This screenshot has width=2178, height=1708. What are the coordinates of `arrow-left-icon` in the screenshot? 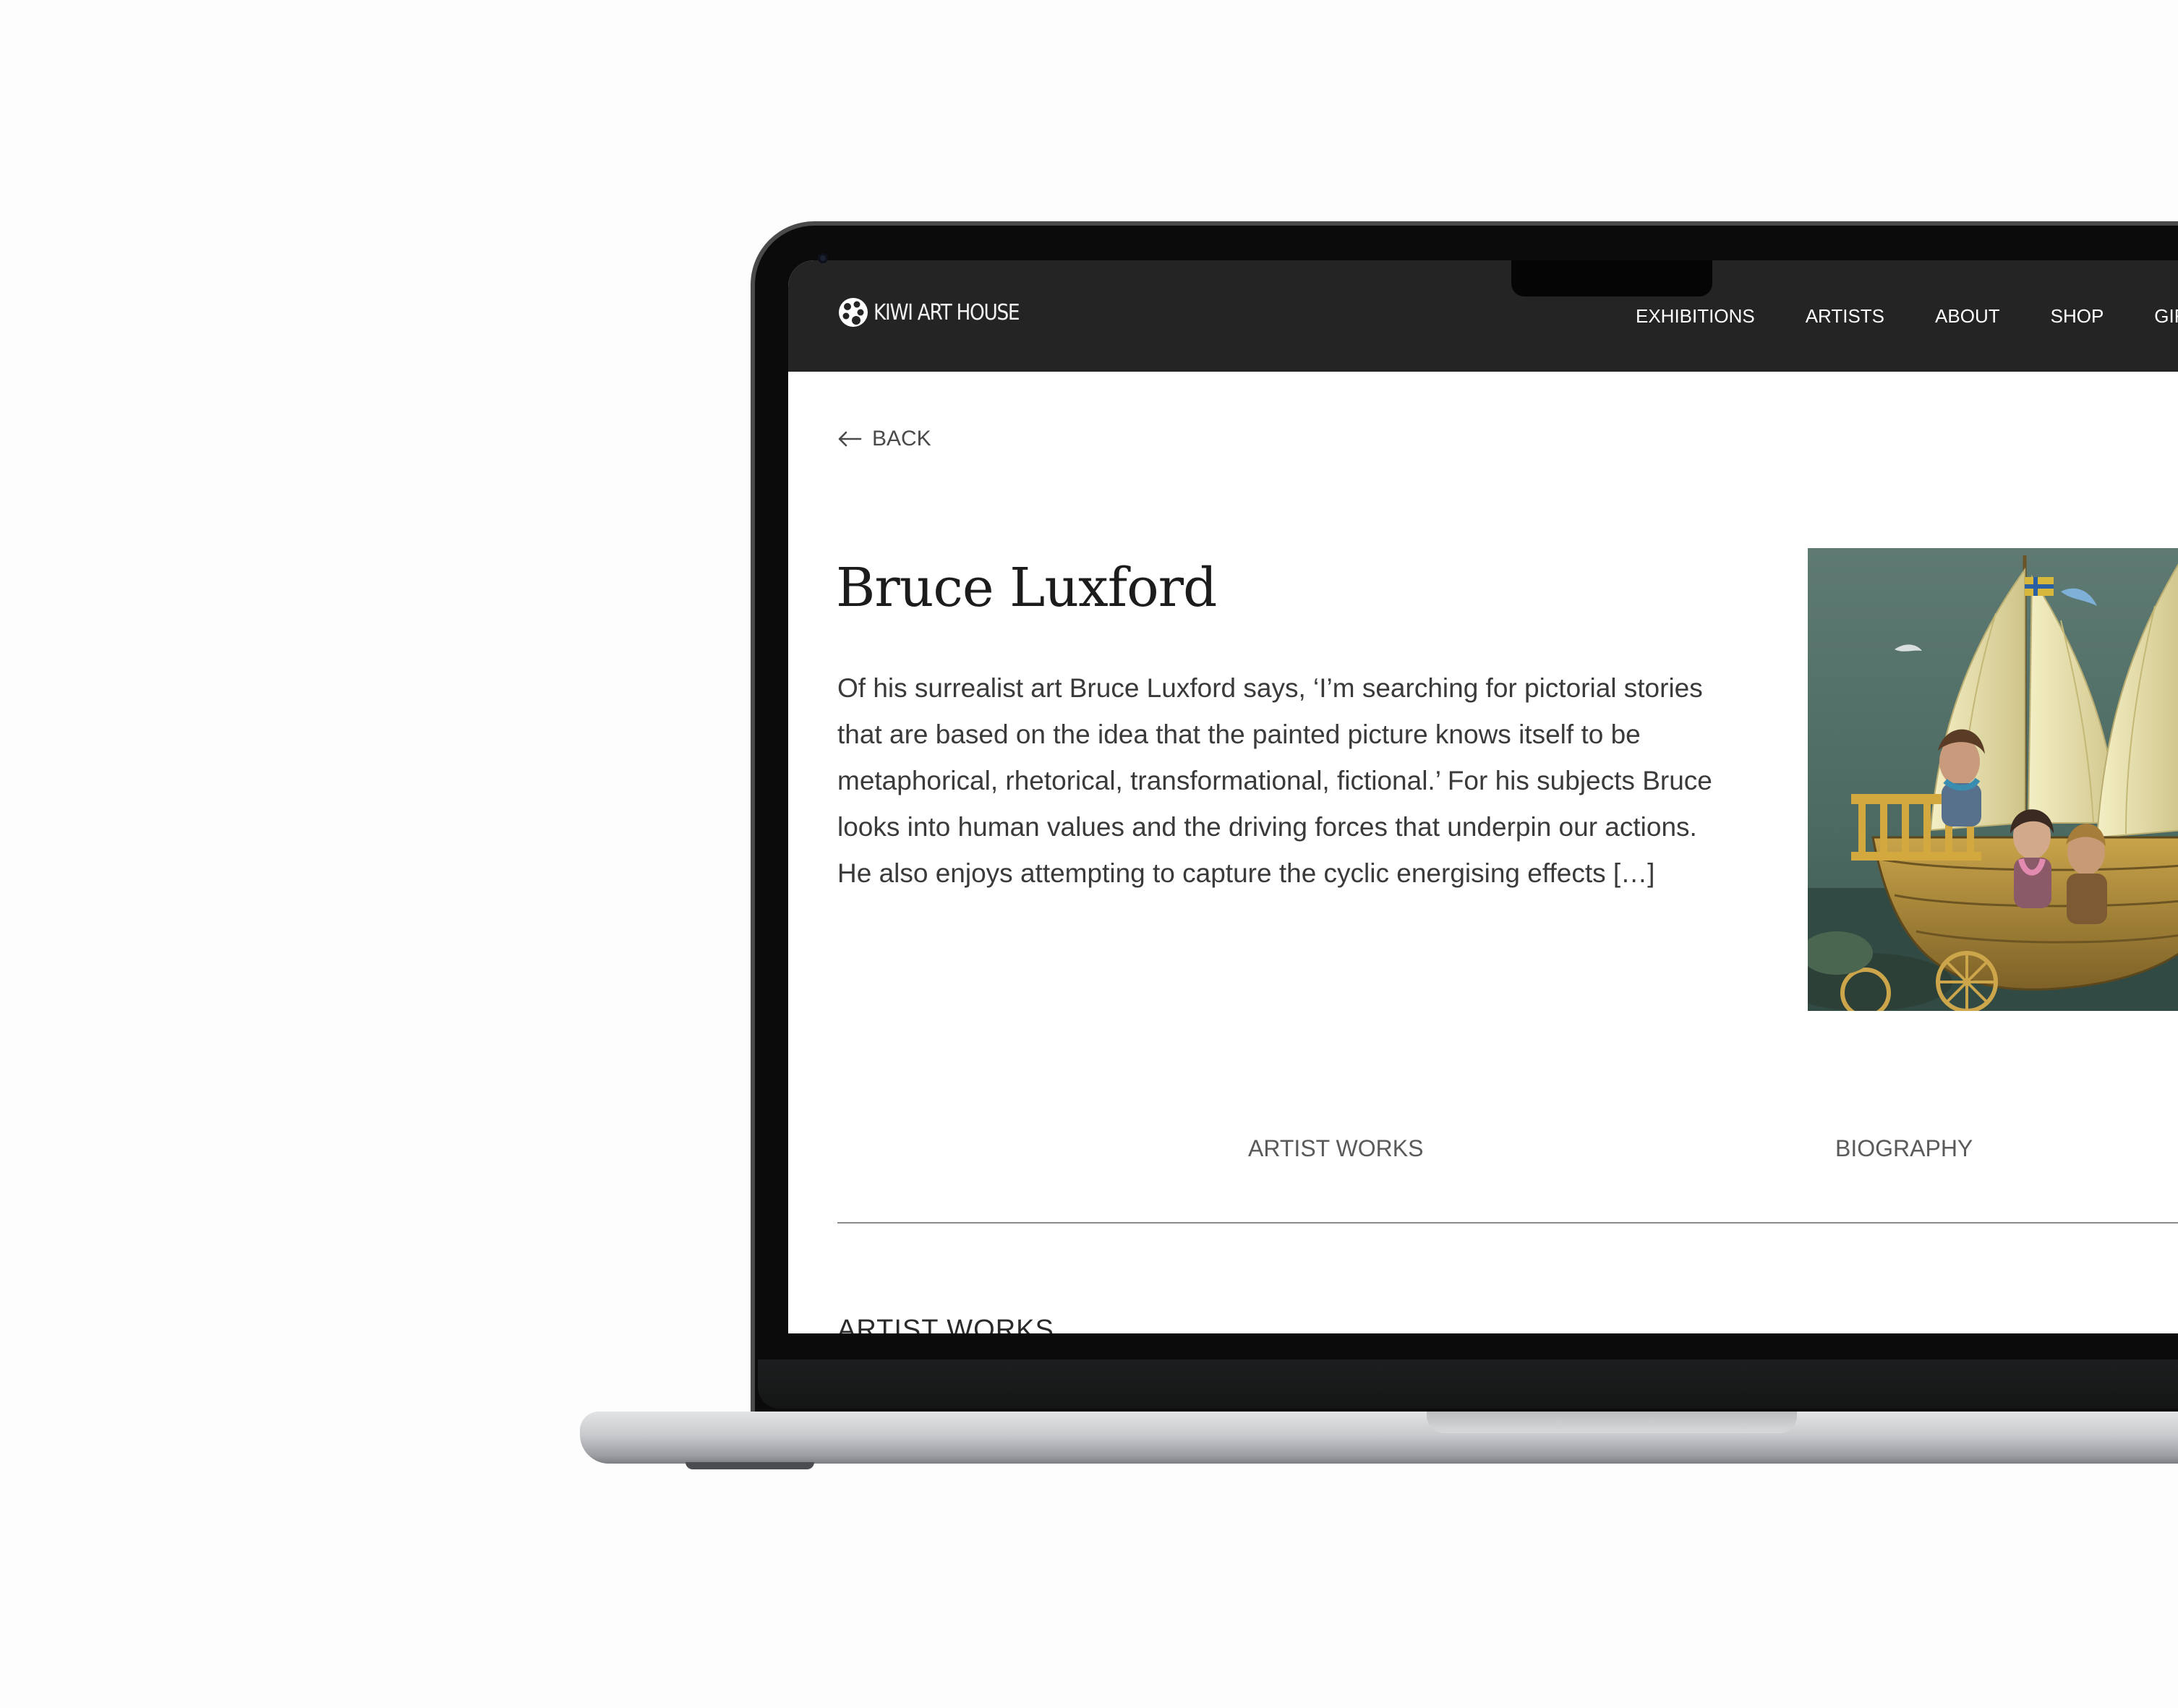 It's located at (850, 439).